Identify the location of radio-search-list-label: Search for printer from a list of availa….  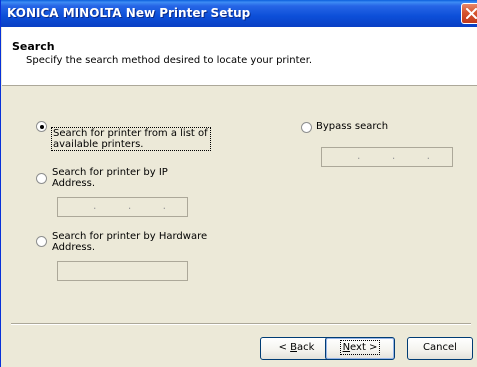
(131, 133).